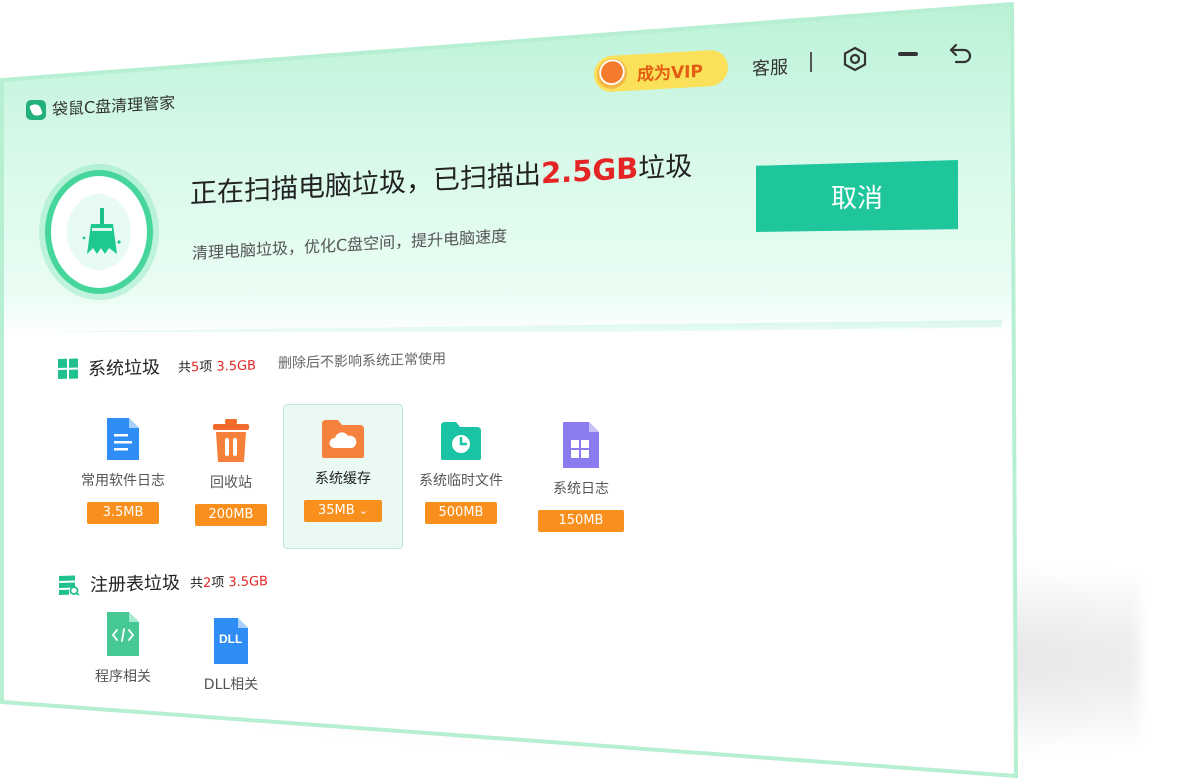 The width and height of the screenshot is (1182, 780). Describe the element at coordinates (123, 634) in the screenshot. I see `code-file-icon` at that location.